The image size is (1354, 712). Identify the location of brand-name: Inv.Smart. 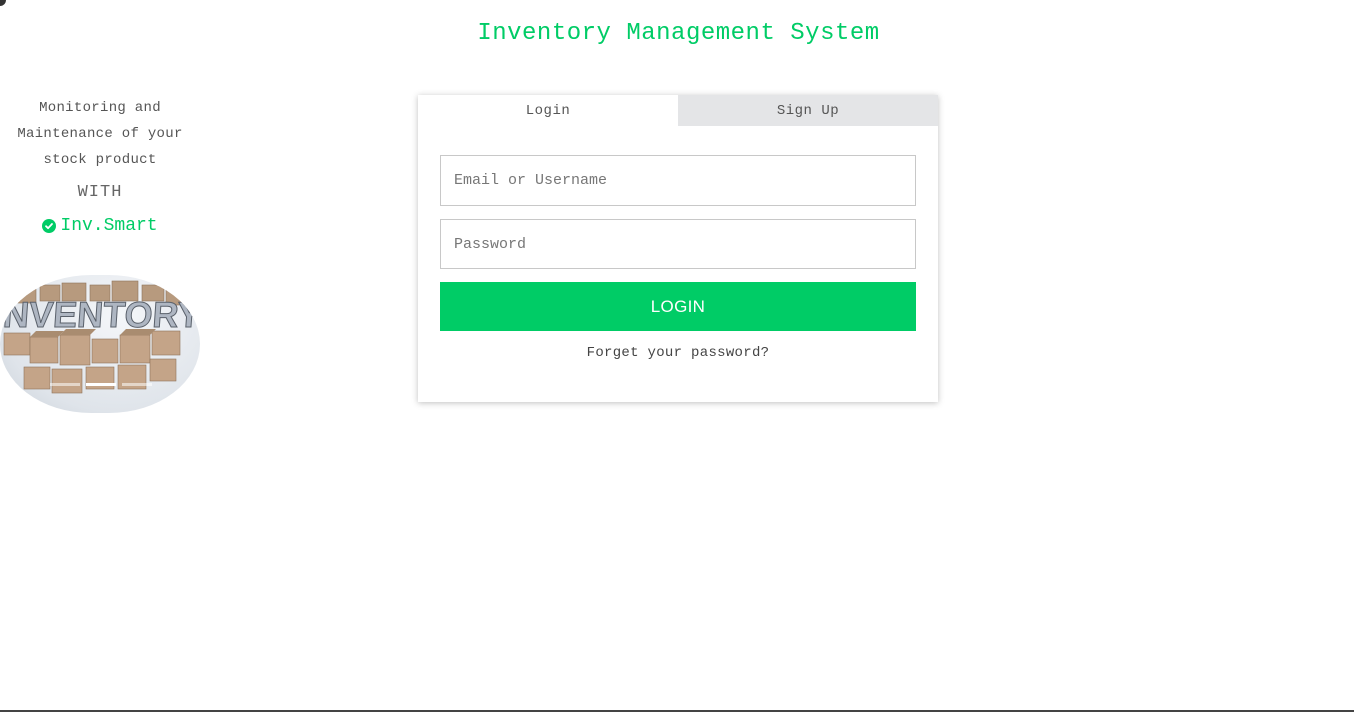
(109, 226).